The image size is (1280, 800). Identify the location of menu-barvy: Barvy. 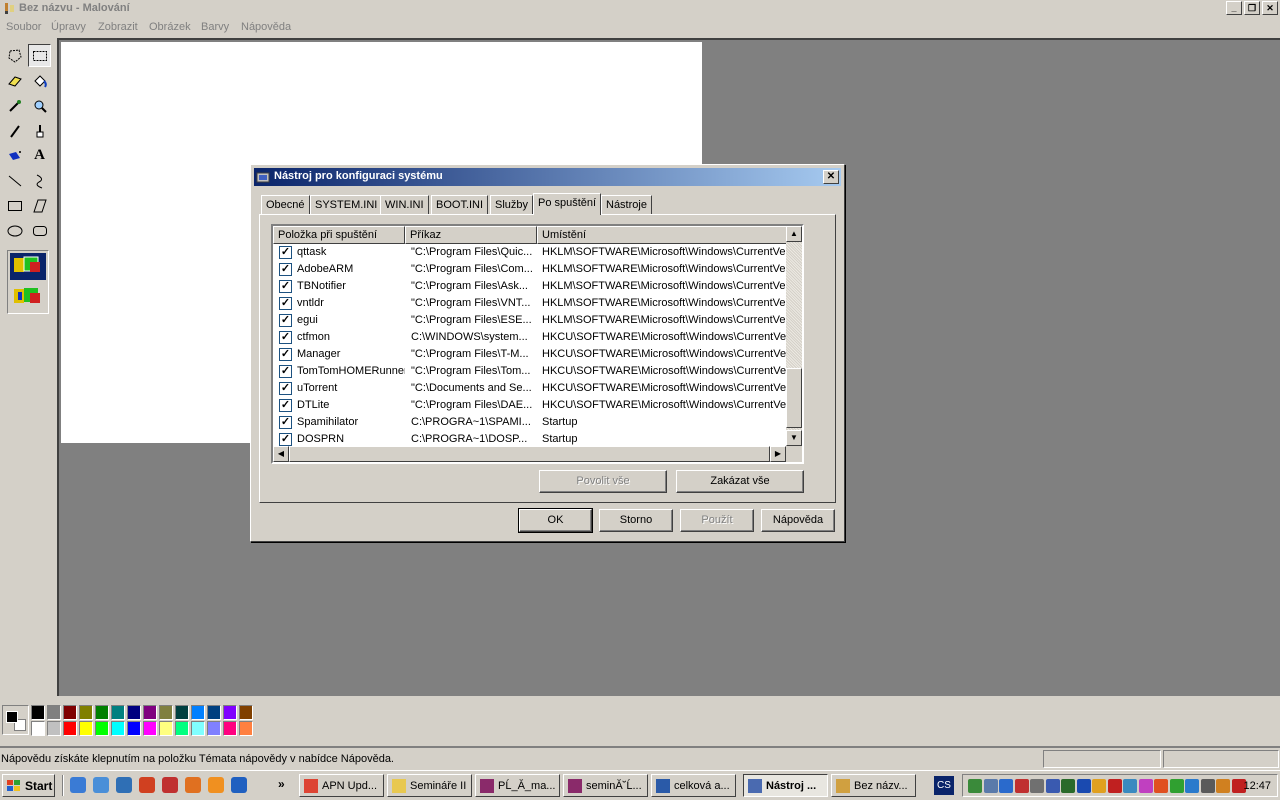
(215, 27).